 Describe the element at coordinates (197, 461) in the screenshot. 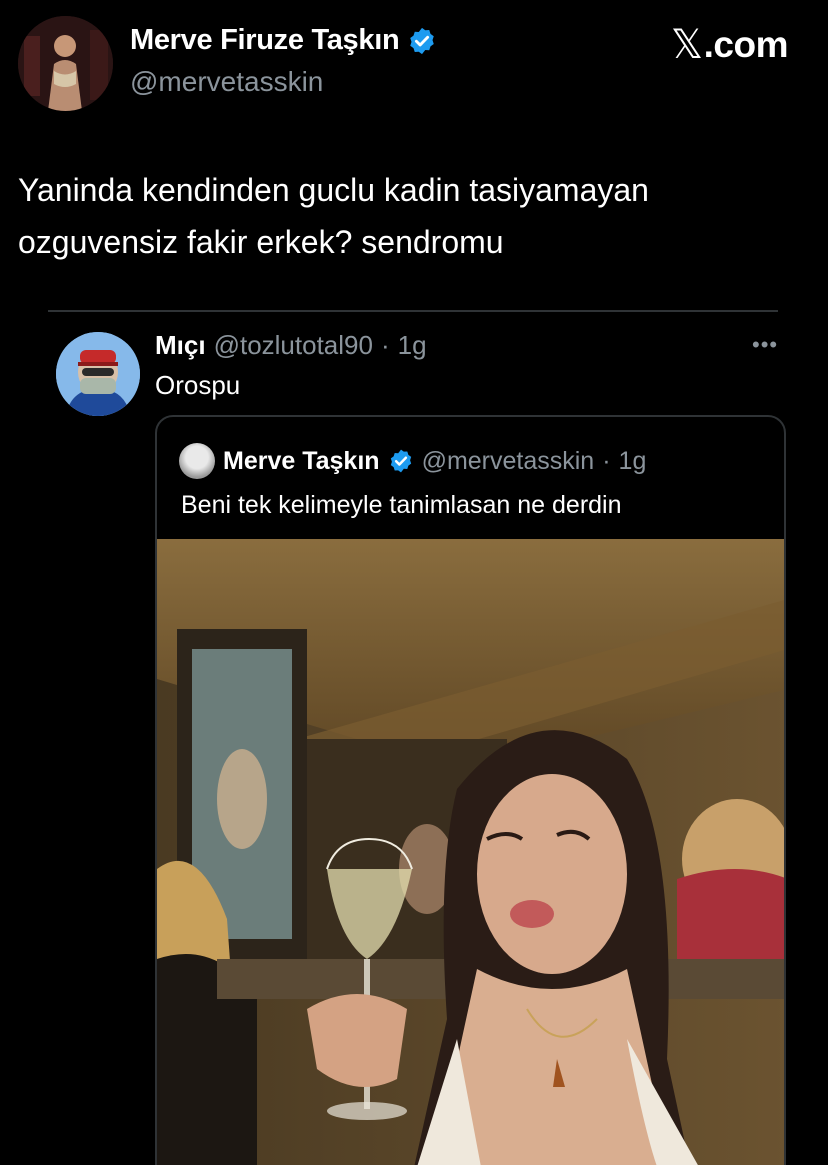

I see `quote-avatar` at that location.